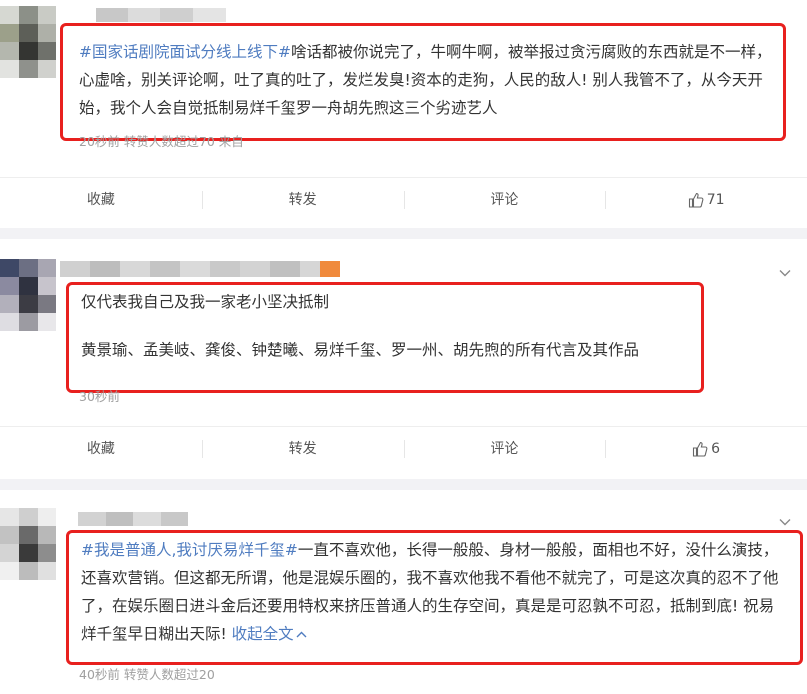  I want to click on like-button: 6, so click(706, 449).